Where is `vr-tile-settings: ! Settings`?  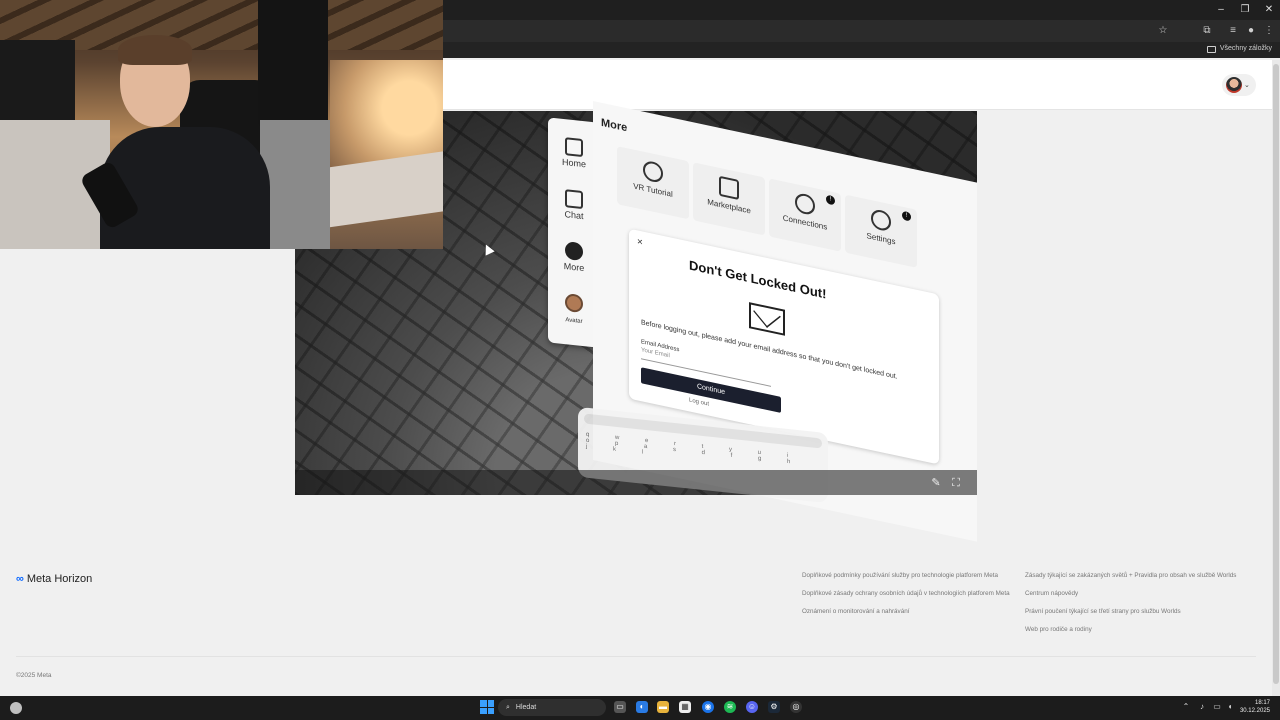
vr-tile-settings: ! Settings is located at coordinates (881, 231).